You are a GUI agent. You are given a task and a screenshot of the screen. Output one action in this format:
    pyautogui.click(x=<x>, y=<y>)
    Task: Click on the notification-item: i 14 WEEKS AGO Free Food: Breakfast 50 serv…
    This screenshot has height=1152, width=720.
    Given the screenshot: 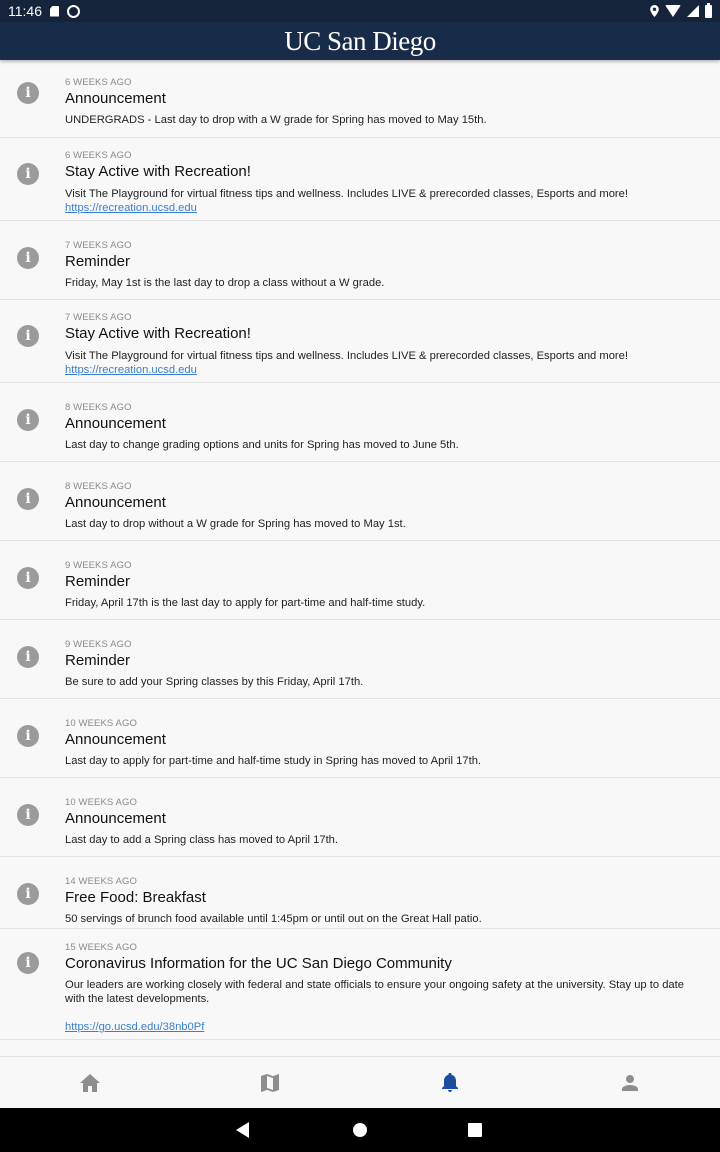 What is the action you would take?
    pyautogui.click(x=360, y=893)
    